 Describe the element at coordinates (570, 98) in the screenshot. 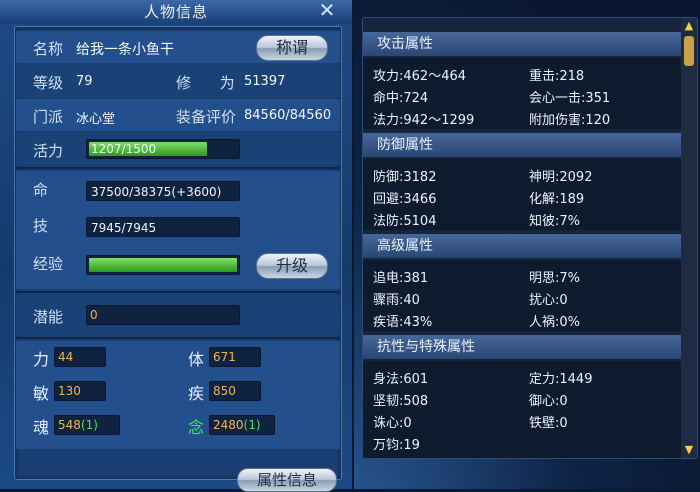

I see `critical-attr: 会心一击:351` at that location.